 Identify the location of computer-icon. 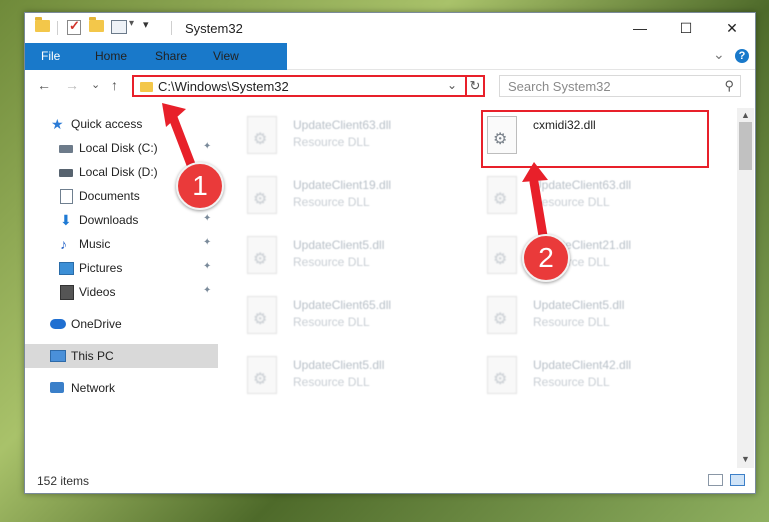
(58, 356).